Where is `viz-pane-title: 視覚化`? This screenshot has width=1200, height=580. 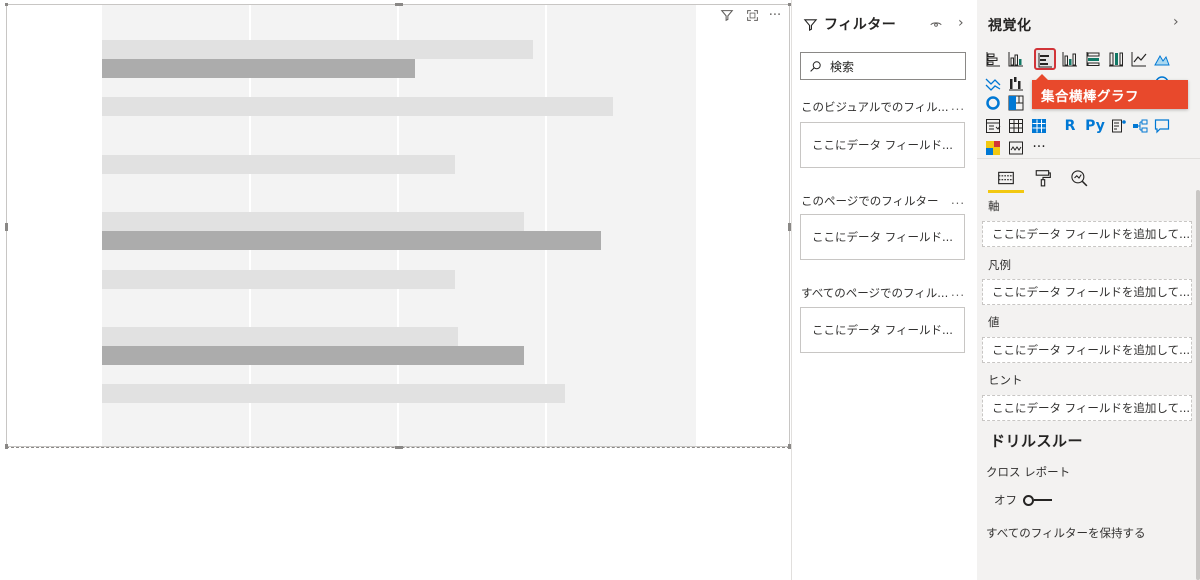 viz-pane-title: 視覚化 is located at coordinates (1010, 26).